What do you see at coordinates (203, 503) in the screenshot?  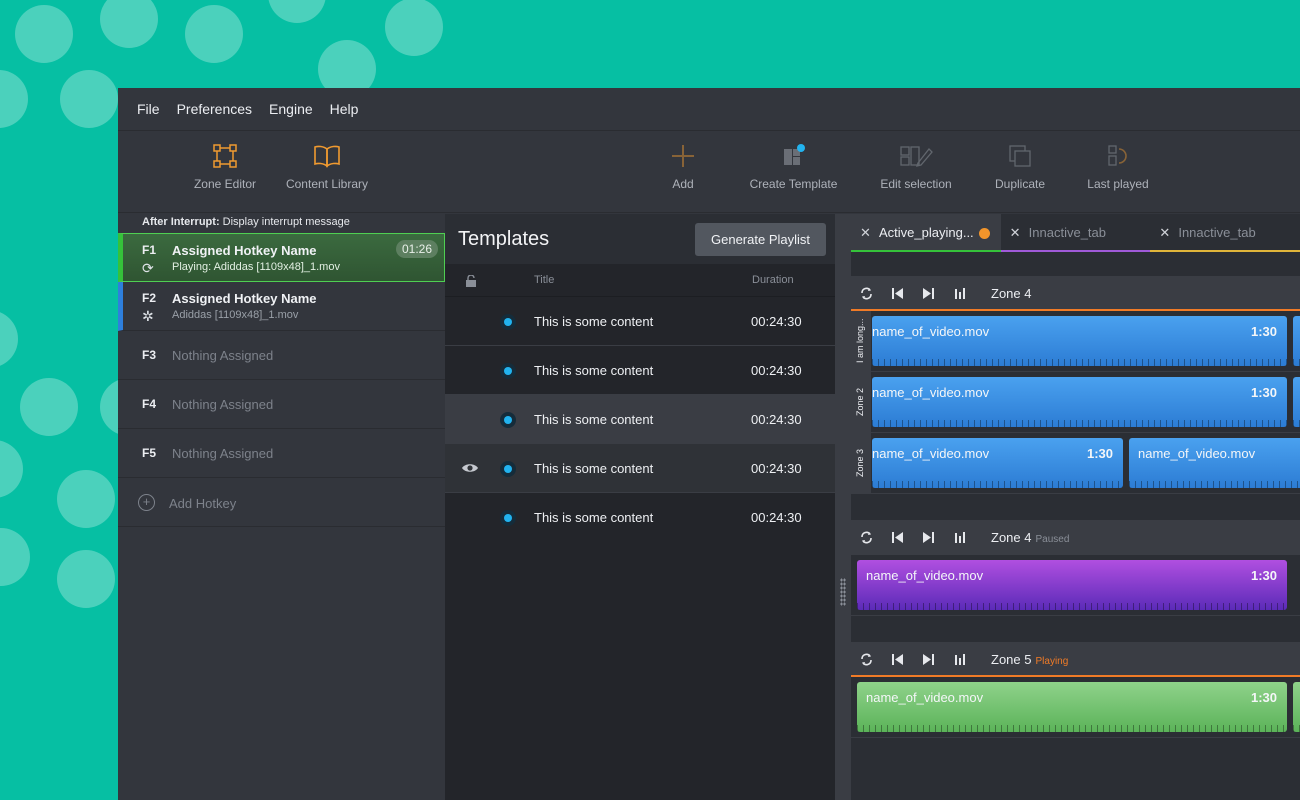 I see `add-hotkey-label: Add Hotkey` at bounding box center [203, 503].